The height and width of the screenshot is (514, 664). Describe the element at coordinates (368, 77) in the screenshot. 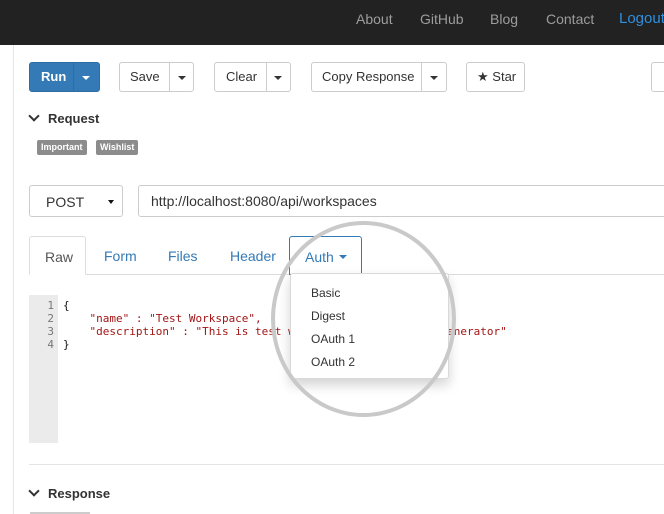

I see `copy-response-button: Copy Response` at that location.